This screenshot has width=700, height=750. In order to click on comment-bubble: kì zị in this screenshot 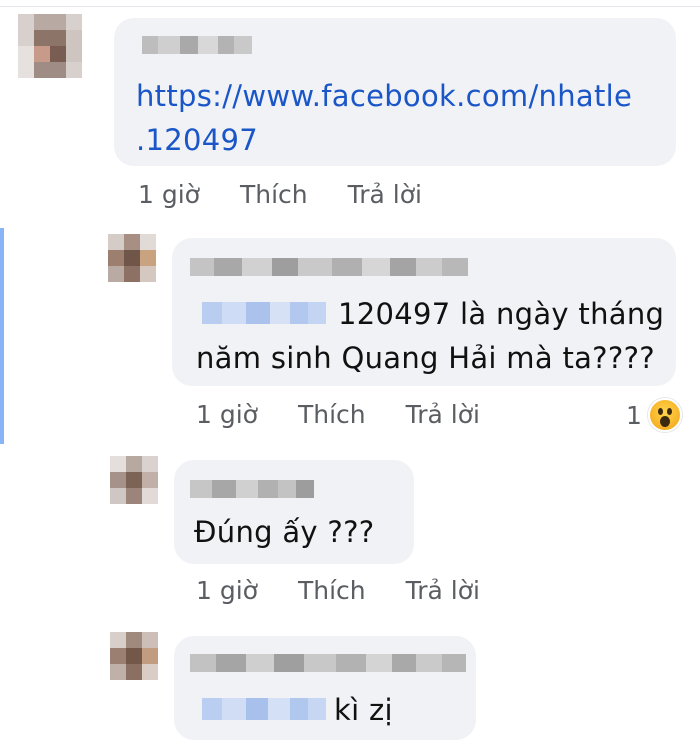, I will do `click(325, 688)`.